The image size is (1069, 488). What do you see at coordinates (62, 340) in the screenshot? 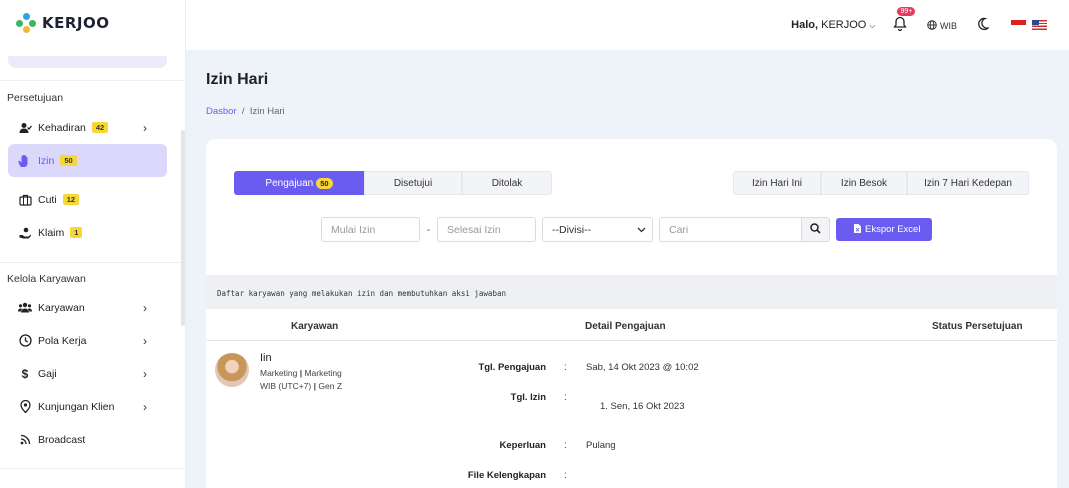
I see `sidebar-item-label: Pola Kerja` at bounding box center [62, 340].